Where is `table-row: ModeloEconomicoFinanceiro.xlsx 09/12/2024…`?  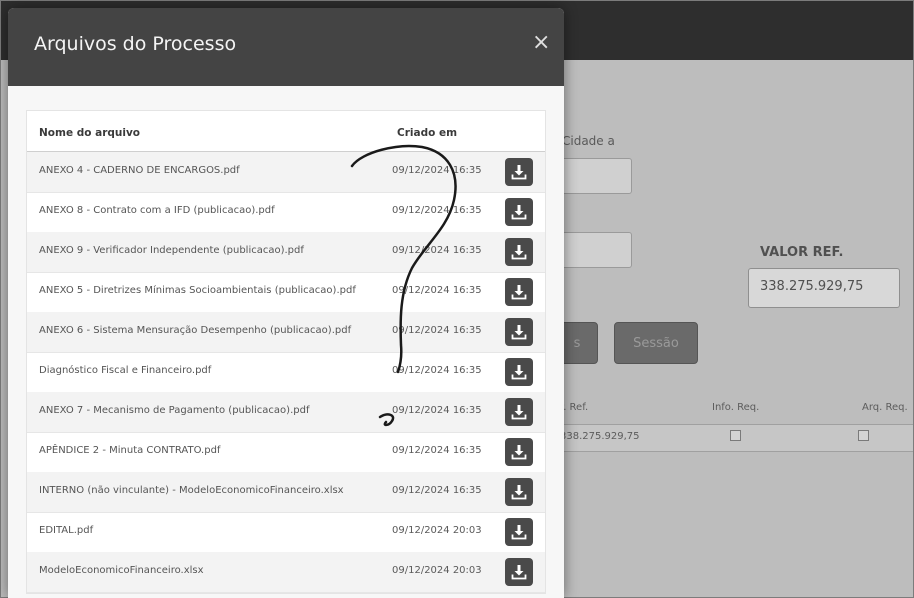
table-row: ModeloEconomicoFinanceiro.xlsx 09/12/2024… is located at coordinates (286, 572).